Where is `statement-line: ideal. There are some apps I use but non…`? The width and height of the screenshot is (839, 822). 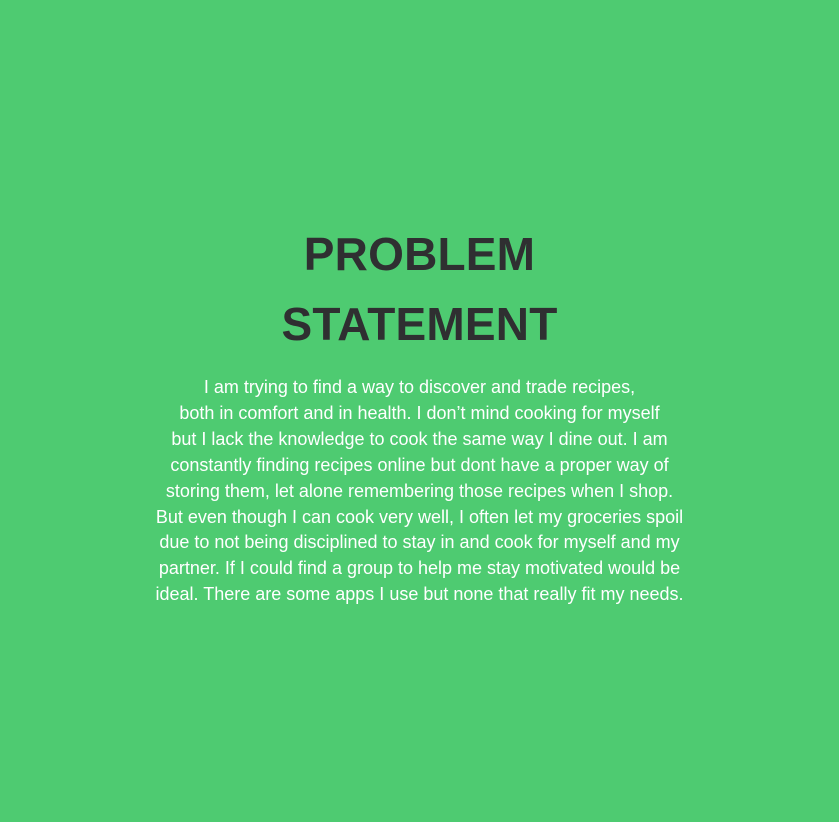
statement-line: ideal. There are some apps I use but non… is located at coordinates (419, 594).